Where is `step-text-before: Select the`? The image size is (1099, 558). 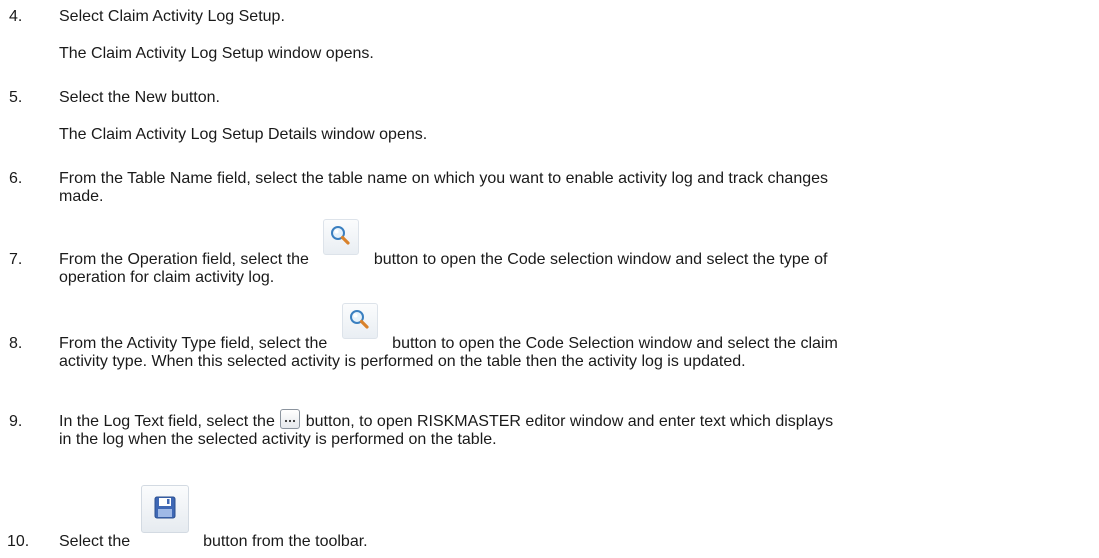
step-text-before: Select the is located at coordinates (95, 541).